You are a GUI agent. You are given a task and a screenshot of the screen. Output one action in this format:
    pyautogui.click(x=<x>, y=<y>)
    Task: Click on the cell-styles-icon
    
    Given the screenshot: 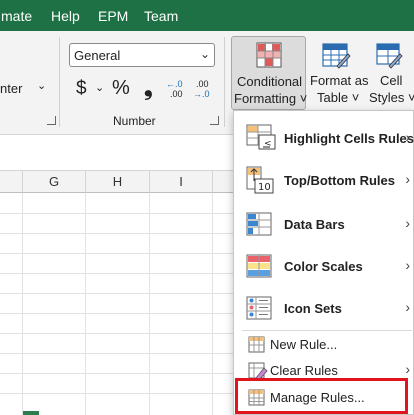 What is the action you would take?
    pyautogui.click(x=389, y=56)
    